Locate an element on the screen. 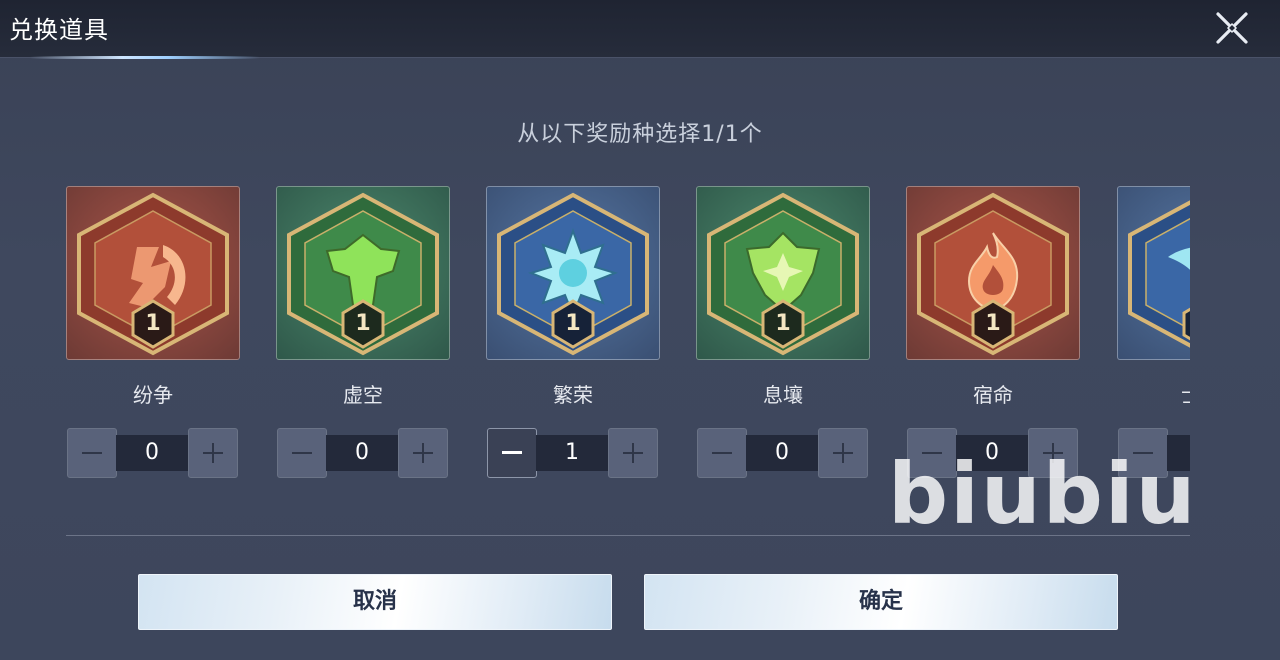 The height and width of the screenshot is (660, 1280). reward-name-clipped: 士 is located at coordinates (1185, 393).